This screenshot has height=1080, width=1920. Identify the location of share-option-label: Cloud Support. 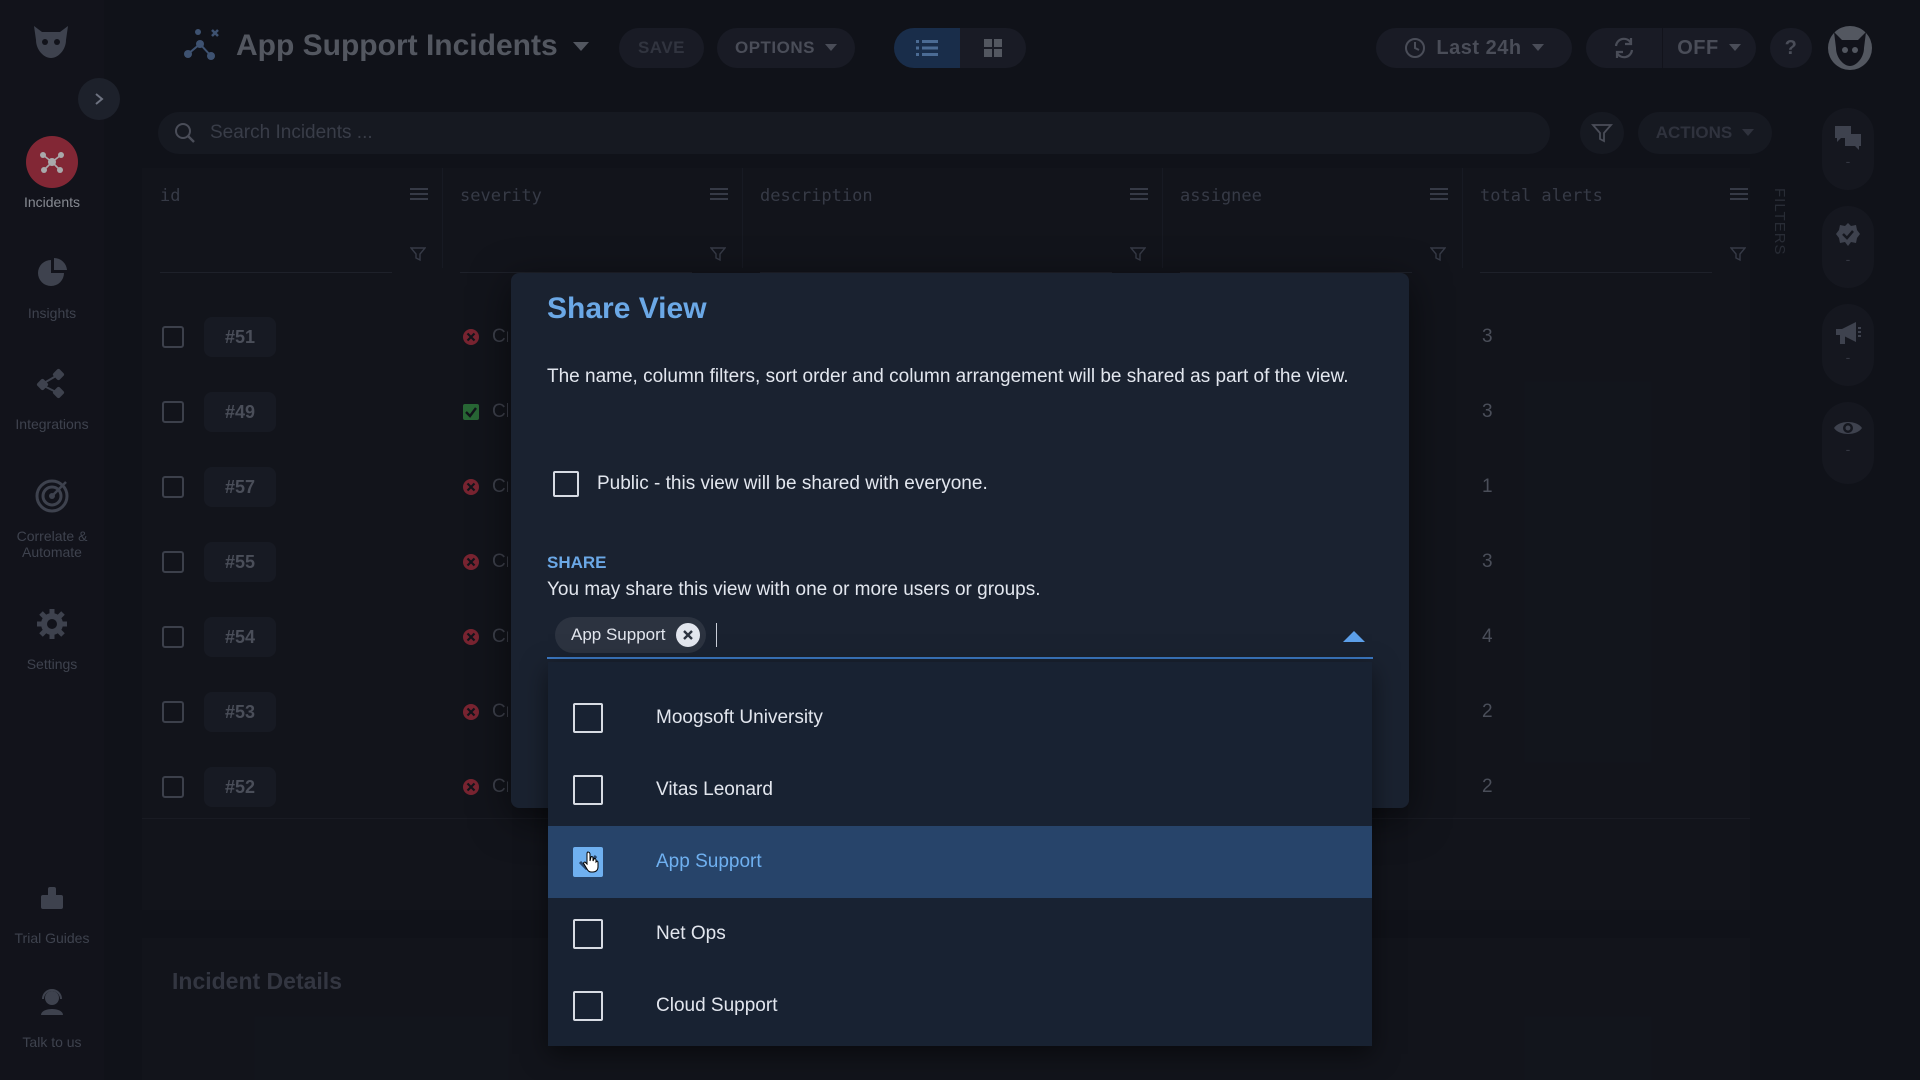
(717, 1005).